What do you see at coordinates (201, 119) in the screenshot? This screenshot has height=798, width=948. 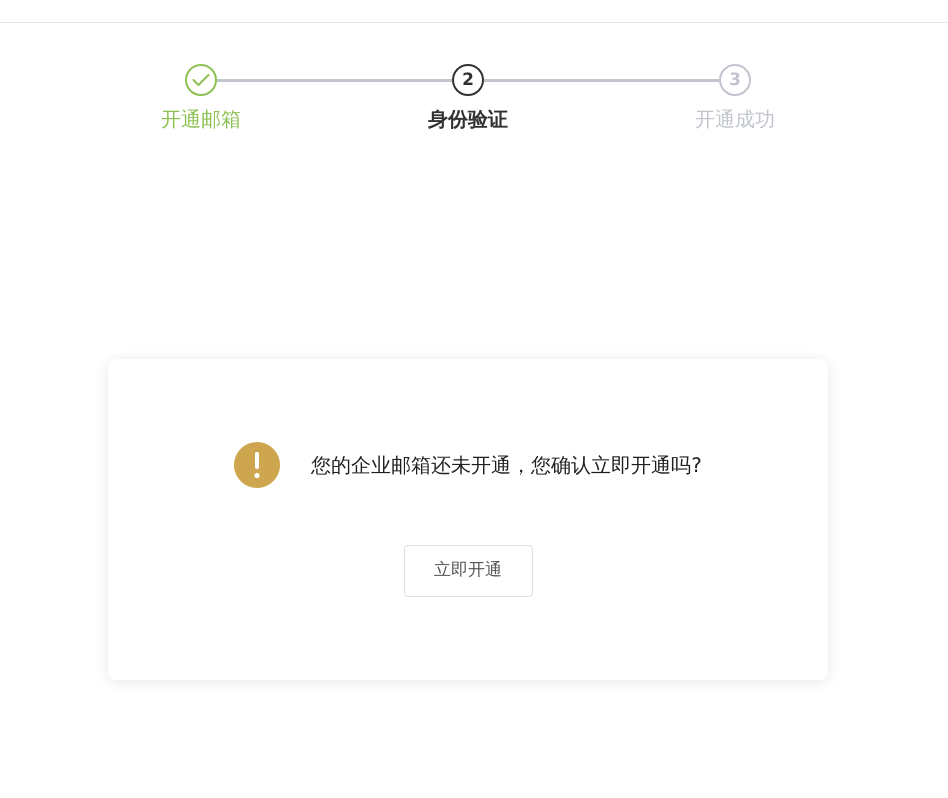 I see `step-label: 开通邮箱` at bounding box center [201, 119].